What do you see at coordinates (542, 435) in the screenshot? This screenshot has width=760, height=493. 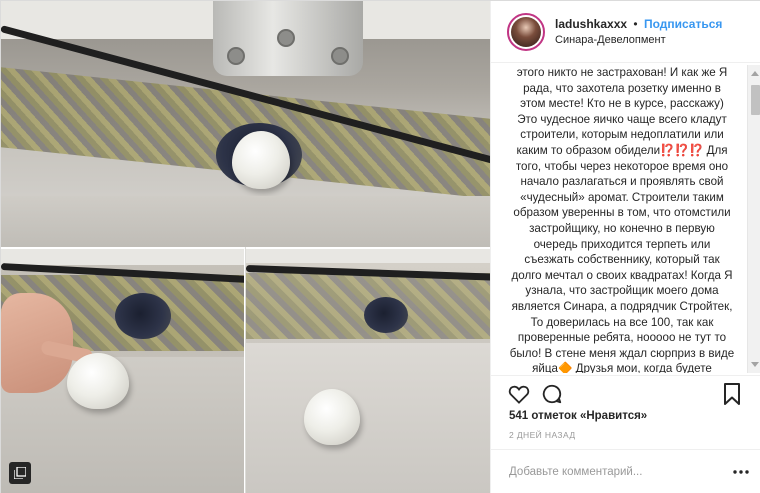 I see `post-timestamp: 2 ДНЕЙ НАЗАД` at bounding box center [542, 435].